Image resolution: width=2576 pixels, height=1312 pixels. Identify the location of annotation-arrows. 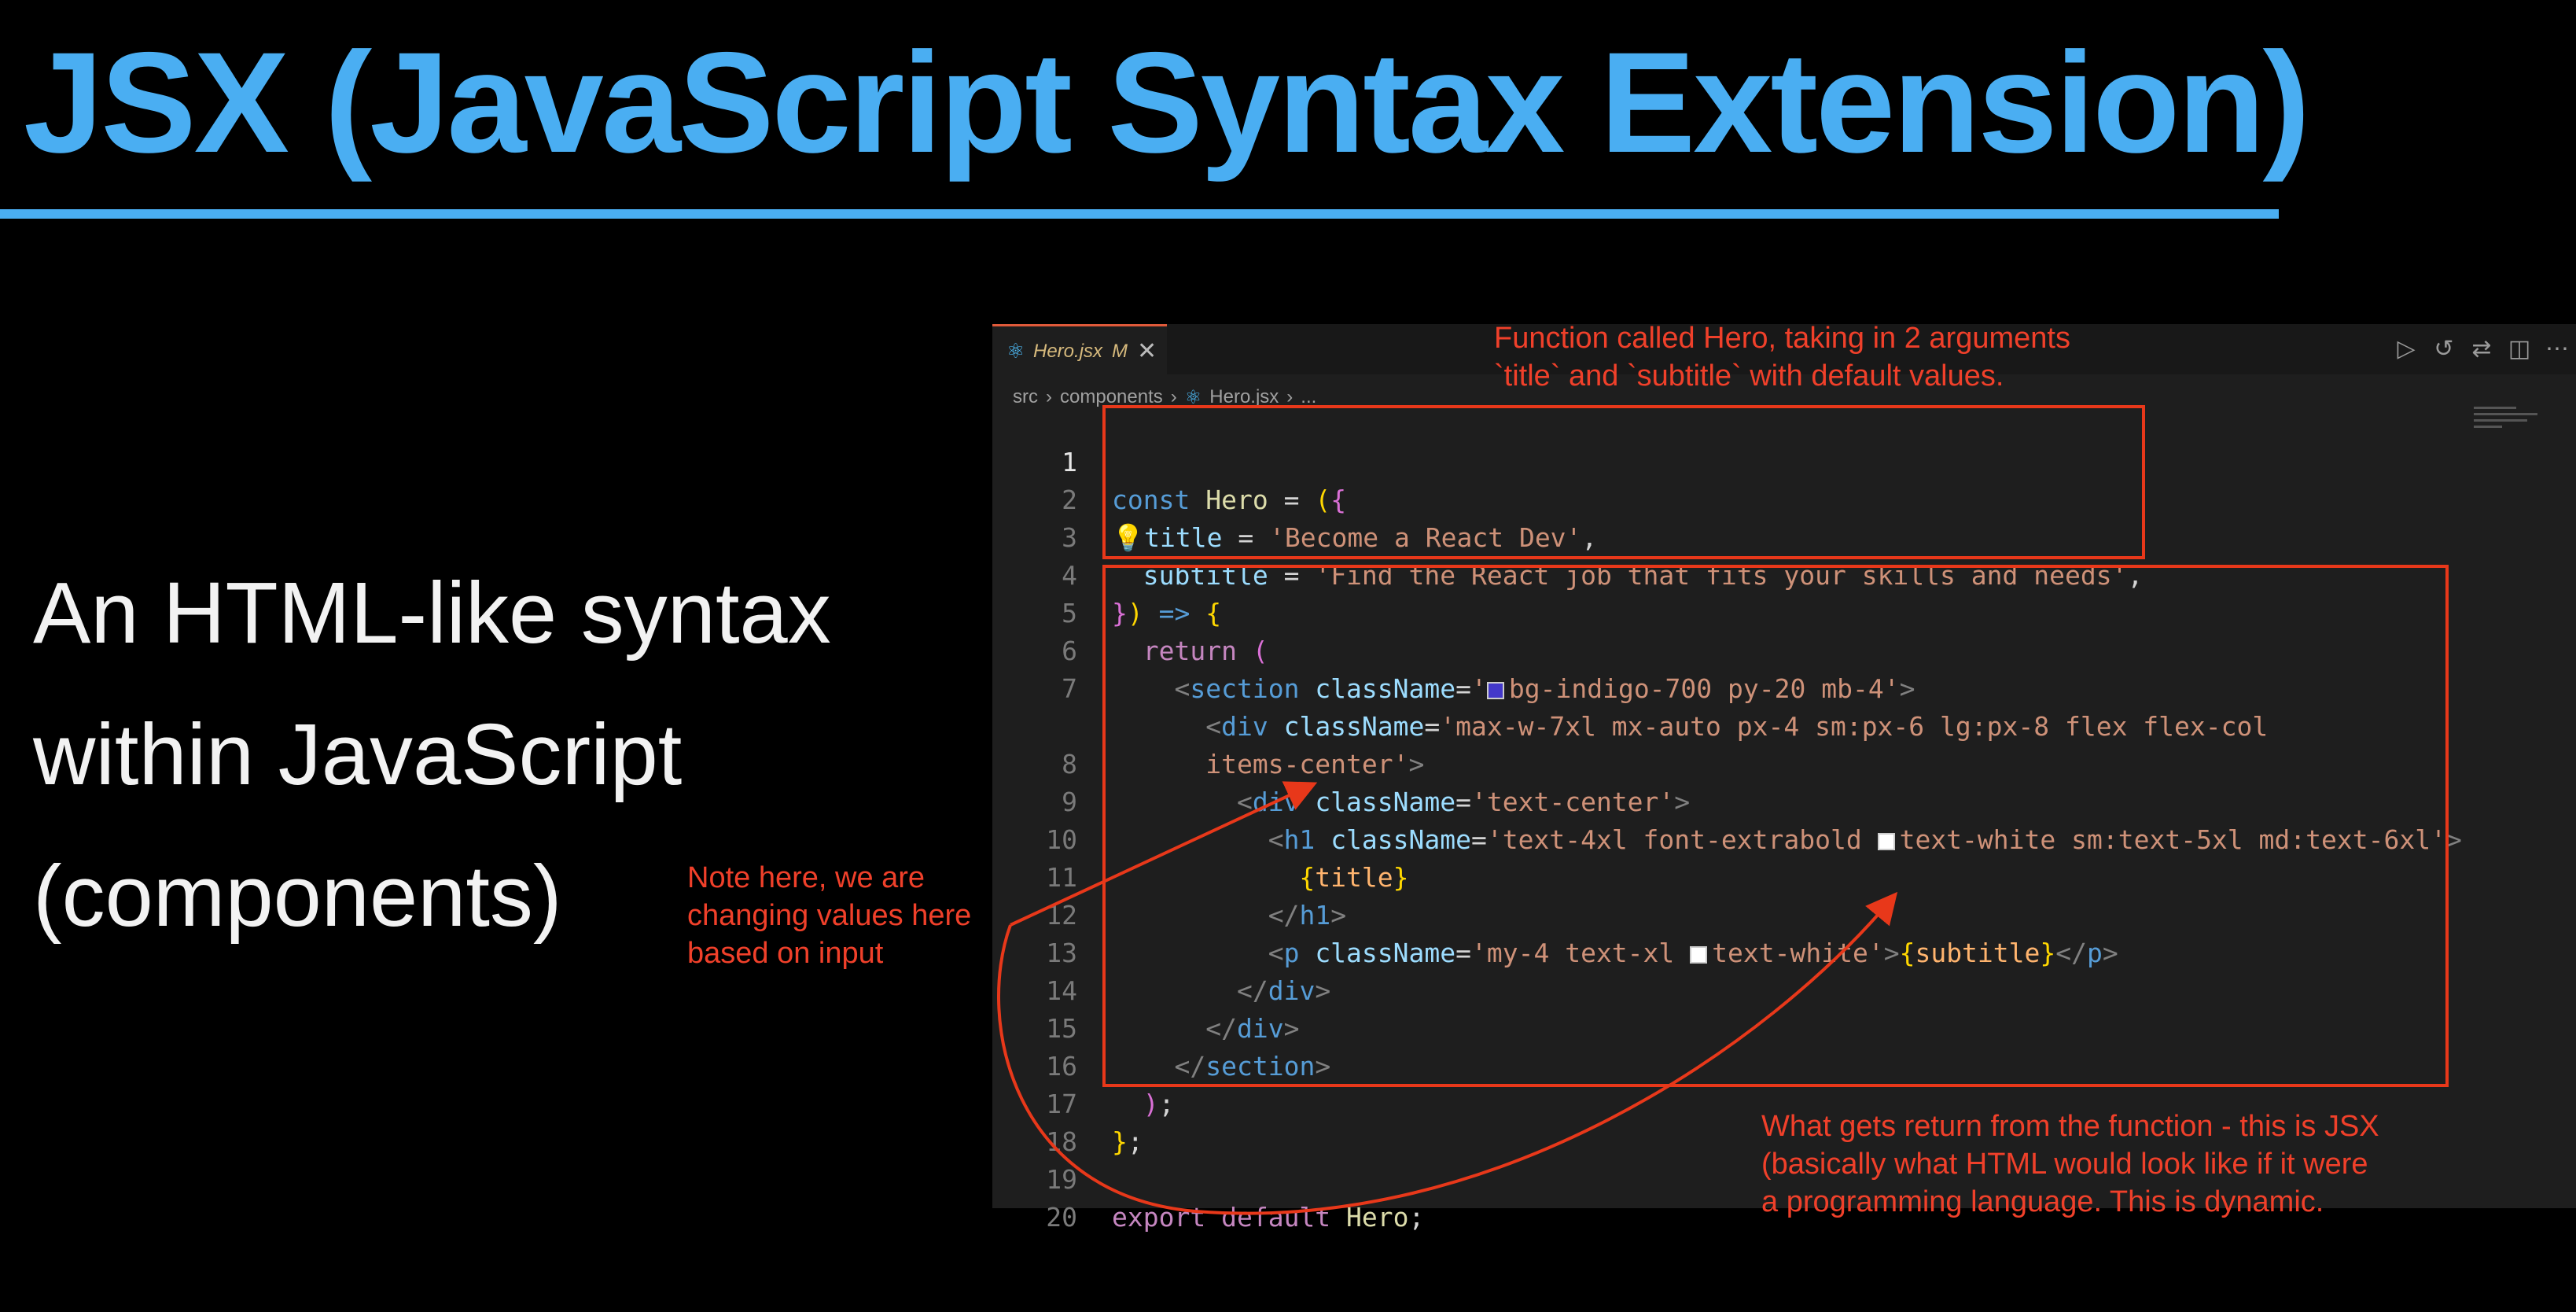
(1447, 998).